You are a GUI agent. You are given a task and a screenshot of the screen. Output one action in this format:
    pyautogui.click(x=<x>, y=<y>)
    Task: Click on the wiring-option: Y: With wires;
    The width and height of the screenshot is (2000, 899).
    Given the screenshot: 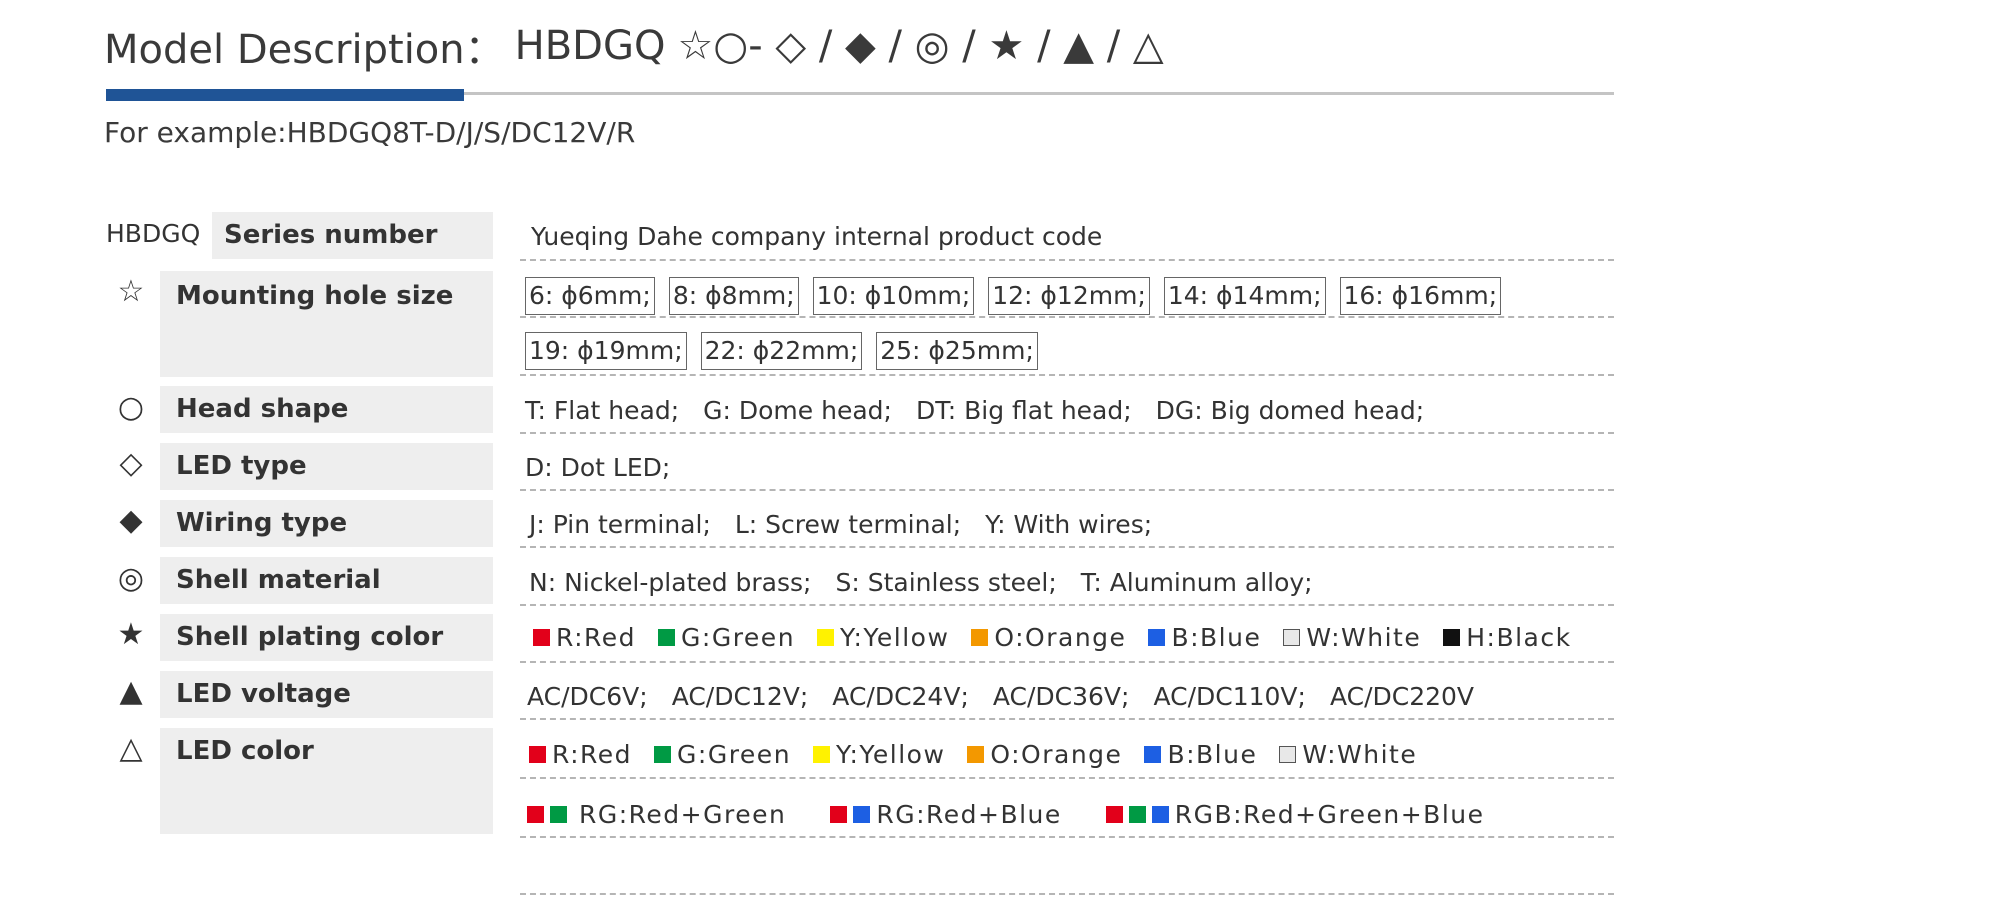 What is the action you would take?
    pyautogui.click(x=1069, y=524)
    